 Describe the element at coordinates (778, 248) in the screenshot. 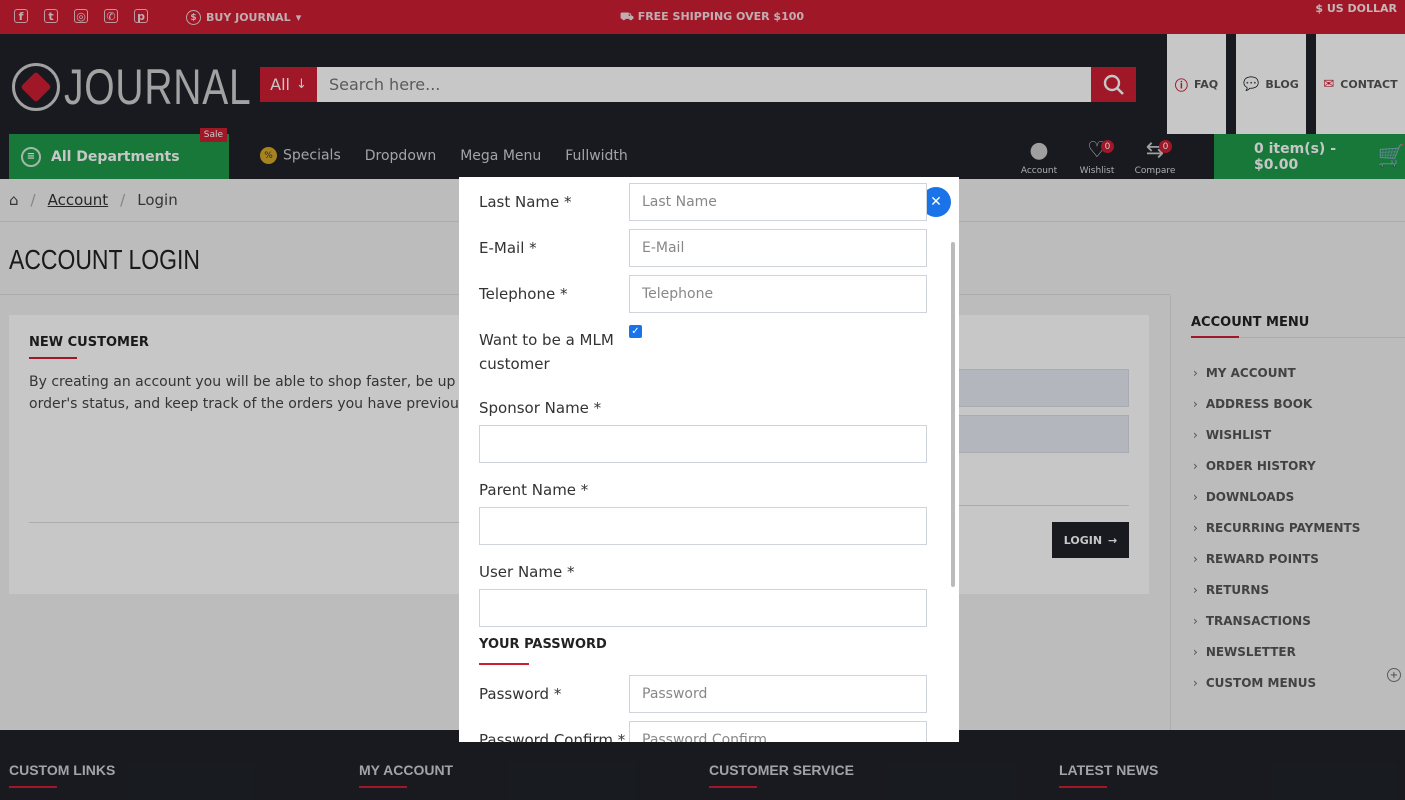

I see `email-input: E-Mail` at that location.